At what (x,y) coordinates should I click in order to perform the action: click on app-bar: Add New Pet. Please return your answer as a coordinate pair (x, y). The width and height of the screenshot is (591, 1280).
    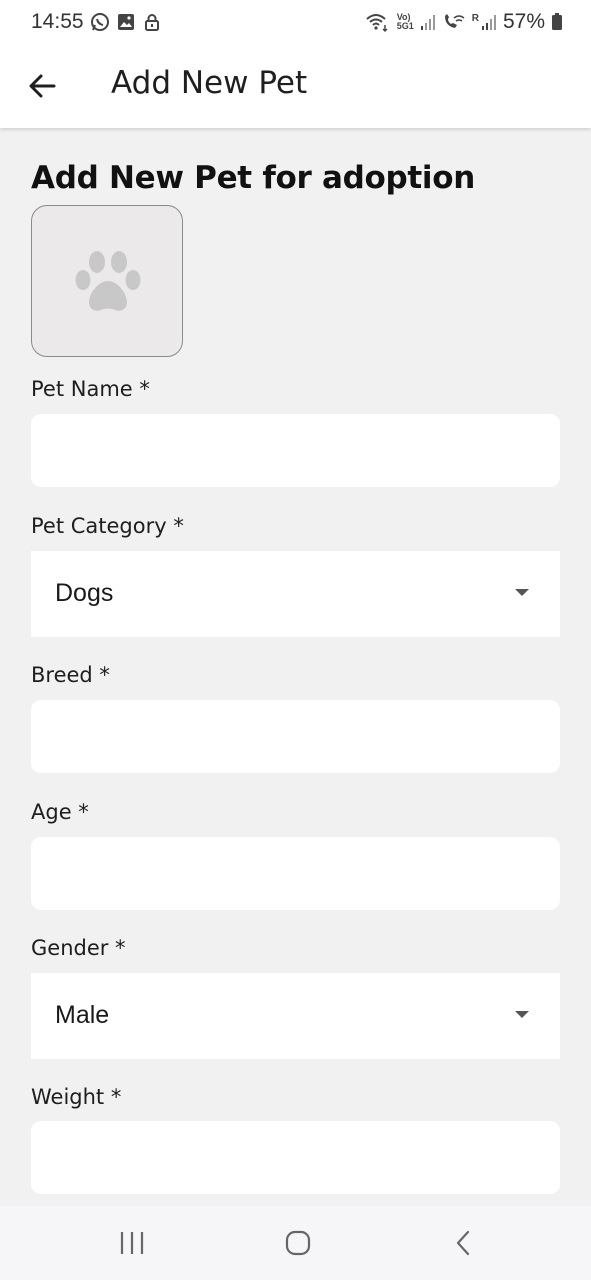
    Looking at the image, I should click on (295, 87).